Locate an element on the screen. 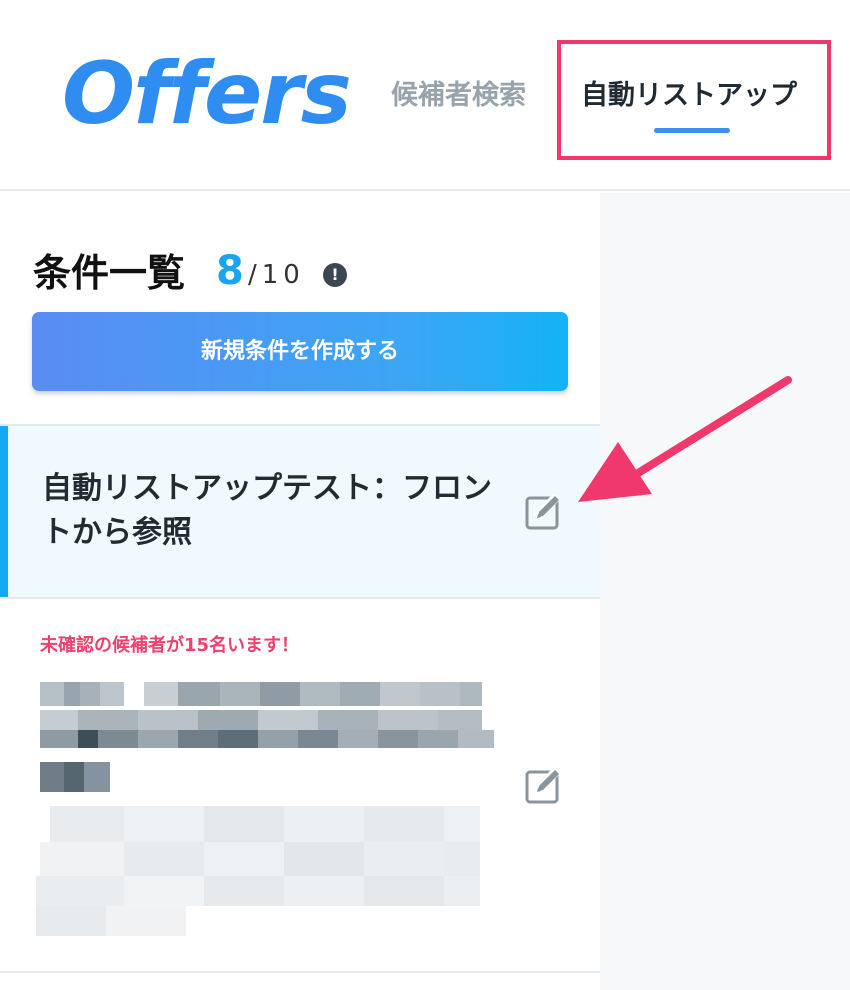 This screenshot has height=990, width=850. offers-logo: Offers is located at coordinates (207, 94).